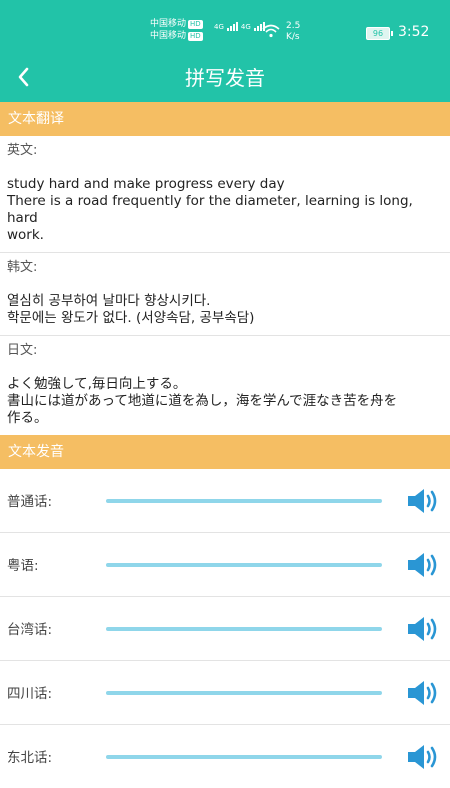  I want to click on voice-row-mandarin: 普通话:, so click(225, 501).